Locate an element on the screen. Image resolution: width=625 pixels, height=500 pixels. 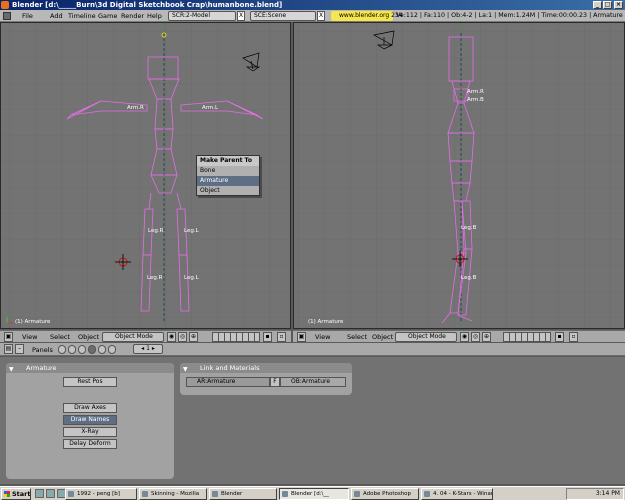
delay-deform-button: Delay Deform is located at coordinates (90, 444).